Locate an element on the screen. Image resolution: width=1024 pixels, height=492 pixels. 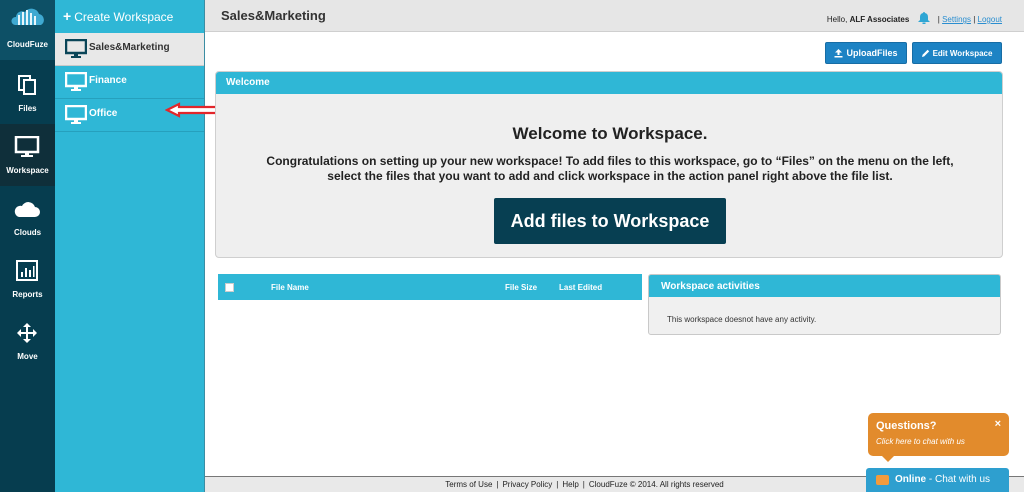
chat-questions-bubble: Questions? Click here to chat with us × is located at coordinates (938, 437).